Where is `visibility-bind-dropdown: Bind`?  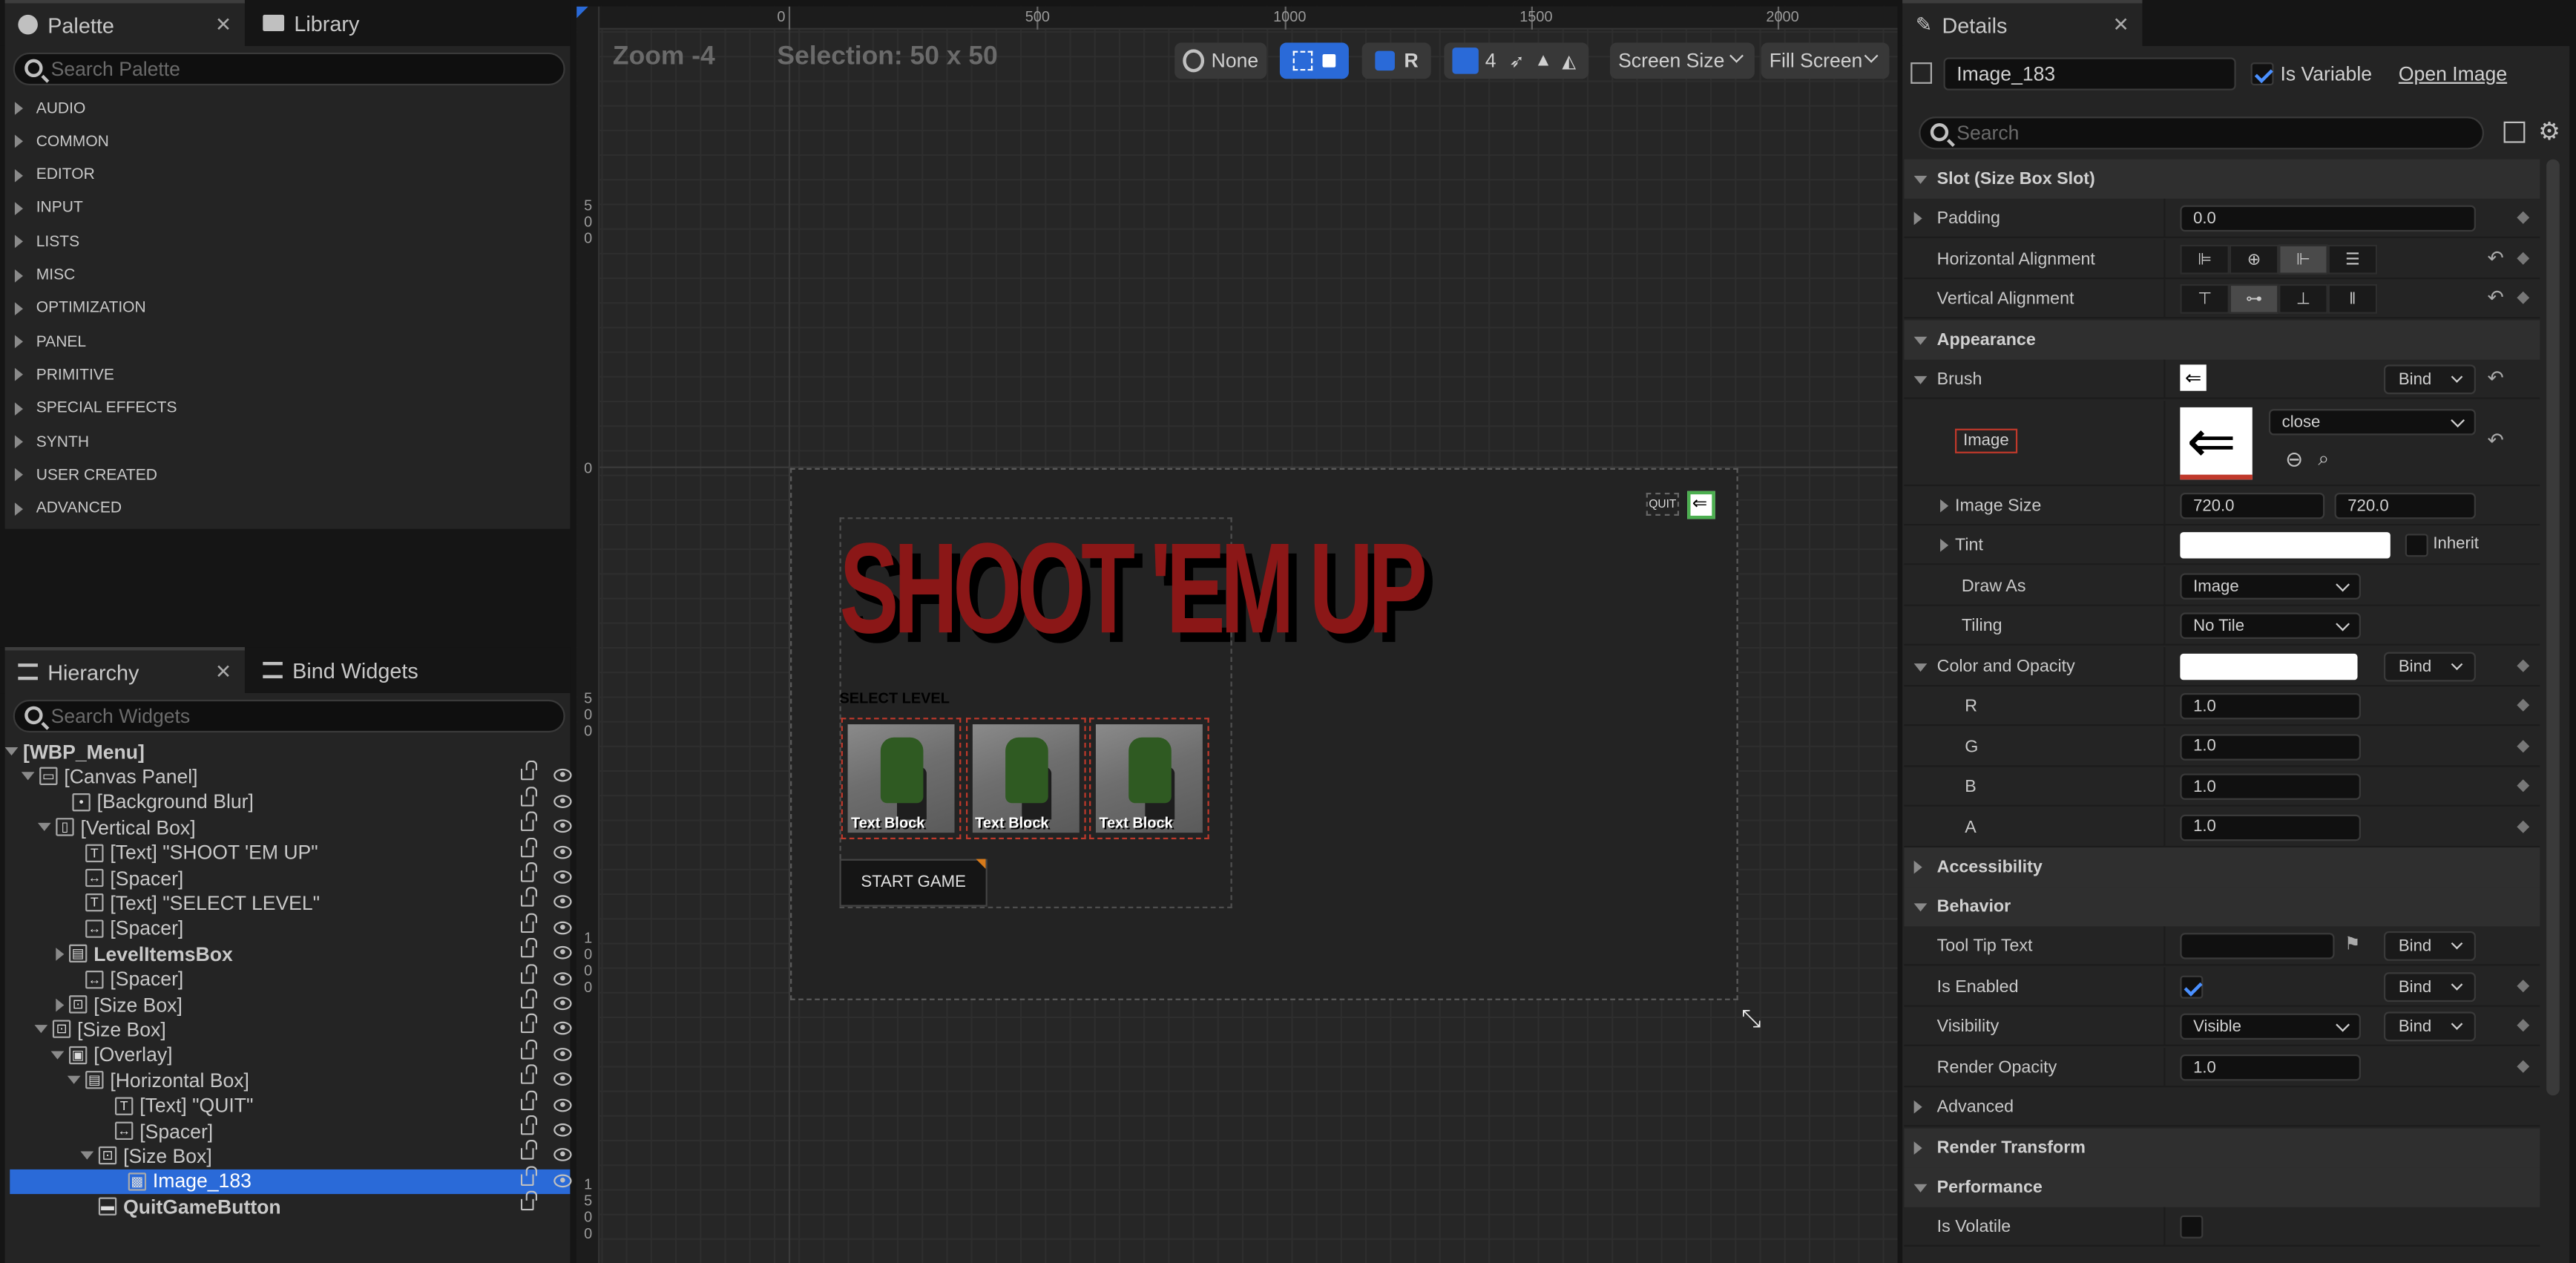 visibility-bind-dropdown: Bind is located at coordinates (2429, 1026).